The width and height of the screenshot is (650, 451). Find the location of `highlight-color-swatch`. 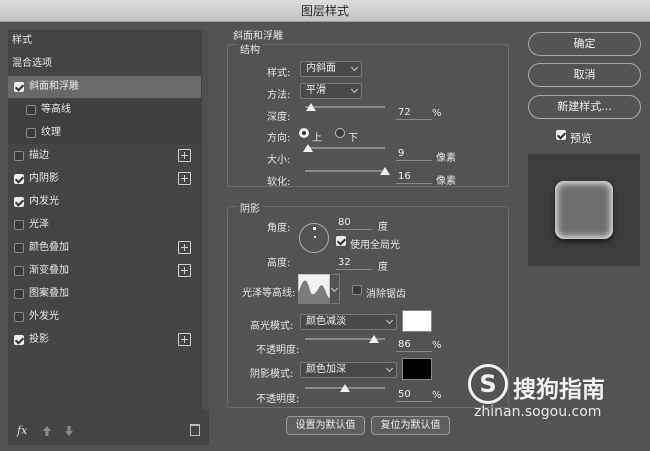

highlight-color-swatch is located at coordinates (417, 321).